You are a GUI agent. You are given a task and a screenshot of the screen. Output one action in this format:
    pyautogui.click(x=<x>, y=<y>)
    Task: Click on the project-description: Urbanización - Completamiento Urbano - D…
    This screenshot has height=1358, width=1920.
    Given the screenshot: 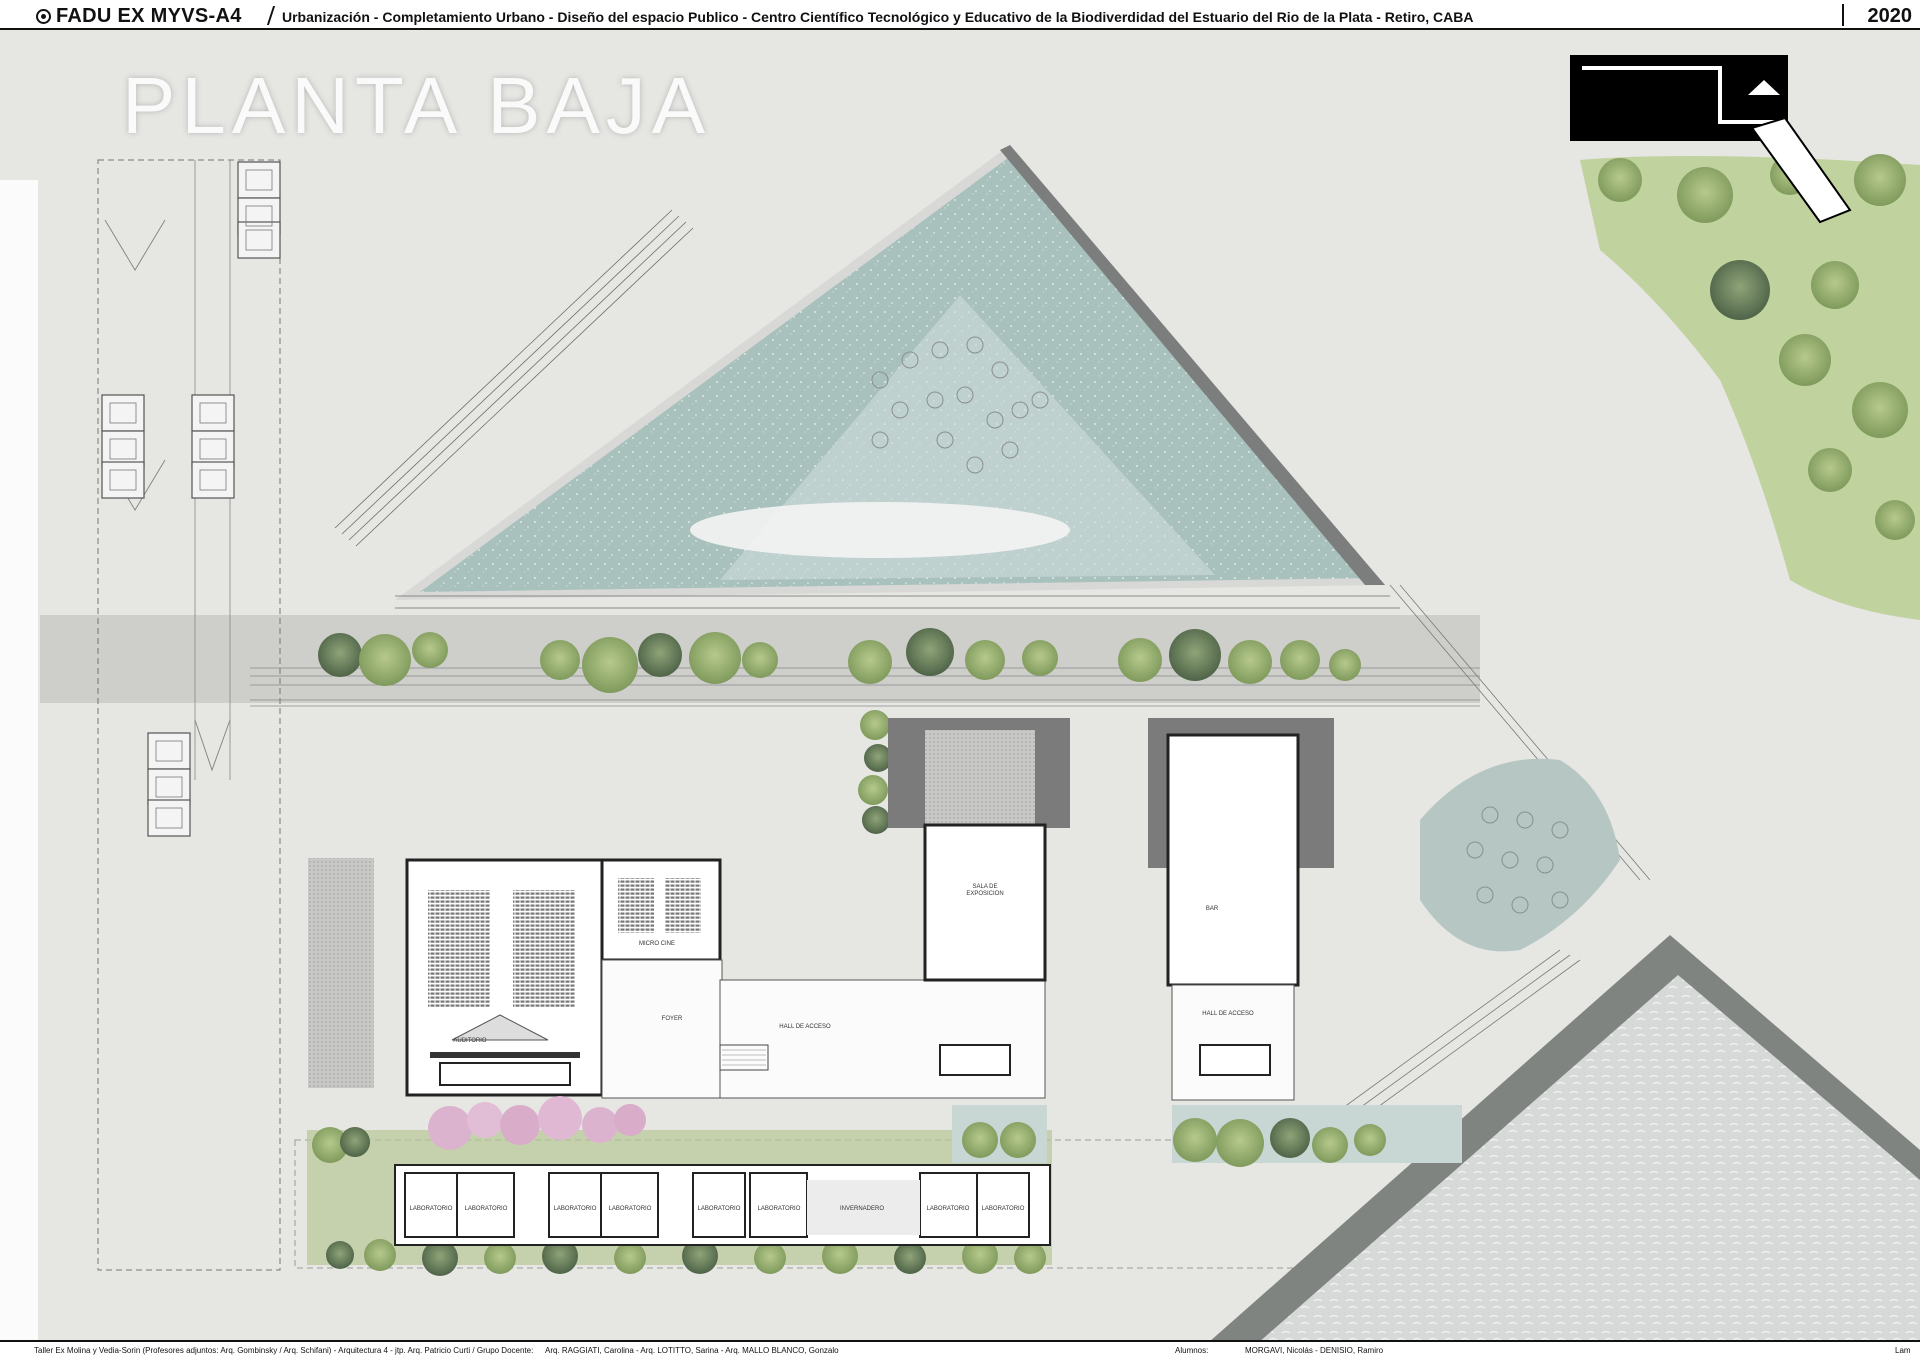 What is the action you would take?
    pyautogui.click(x=878, y=17)
    